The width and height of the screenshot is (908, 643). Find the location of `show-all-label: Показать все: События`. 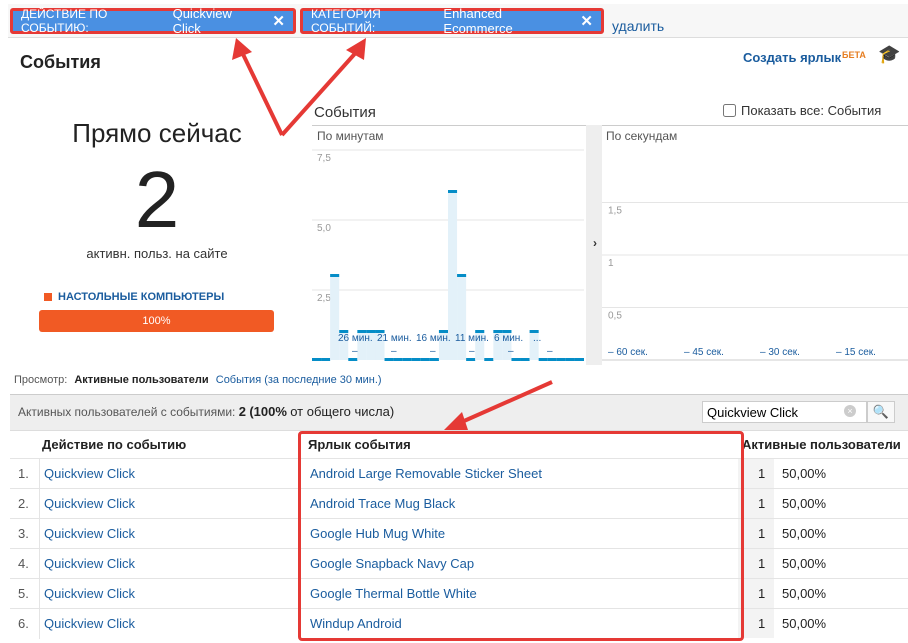

show-all-label: Показать все: События is located at coordinates (811, 110).